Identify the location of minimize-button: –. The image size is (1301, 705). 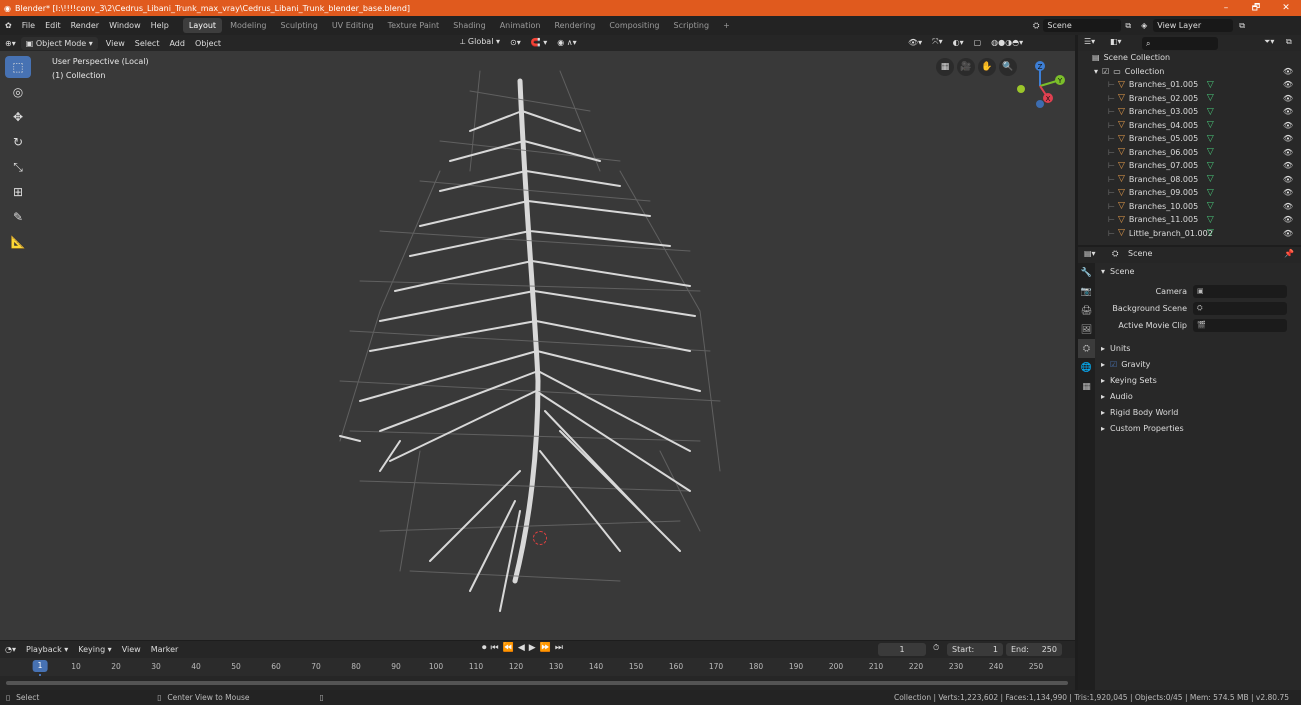
(1226, 8).